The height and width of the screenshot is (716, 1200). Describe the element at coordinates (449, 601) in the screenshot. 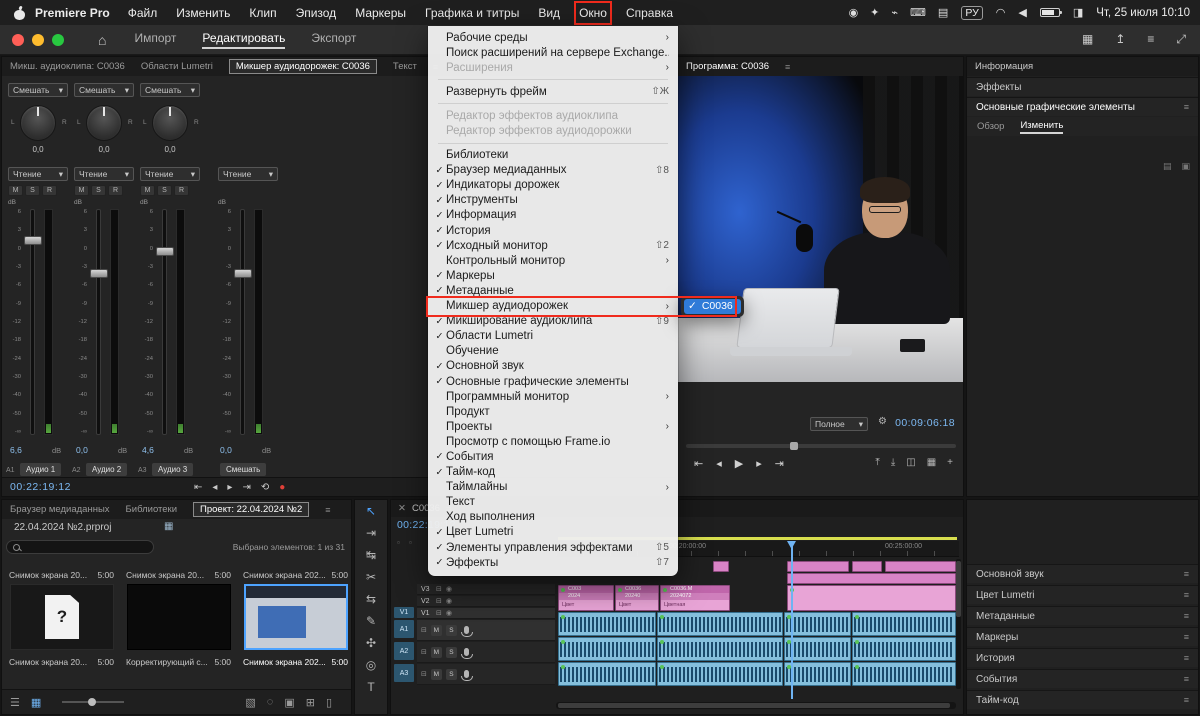

I see `track-output-icon: ◉` at that location.